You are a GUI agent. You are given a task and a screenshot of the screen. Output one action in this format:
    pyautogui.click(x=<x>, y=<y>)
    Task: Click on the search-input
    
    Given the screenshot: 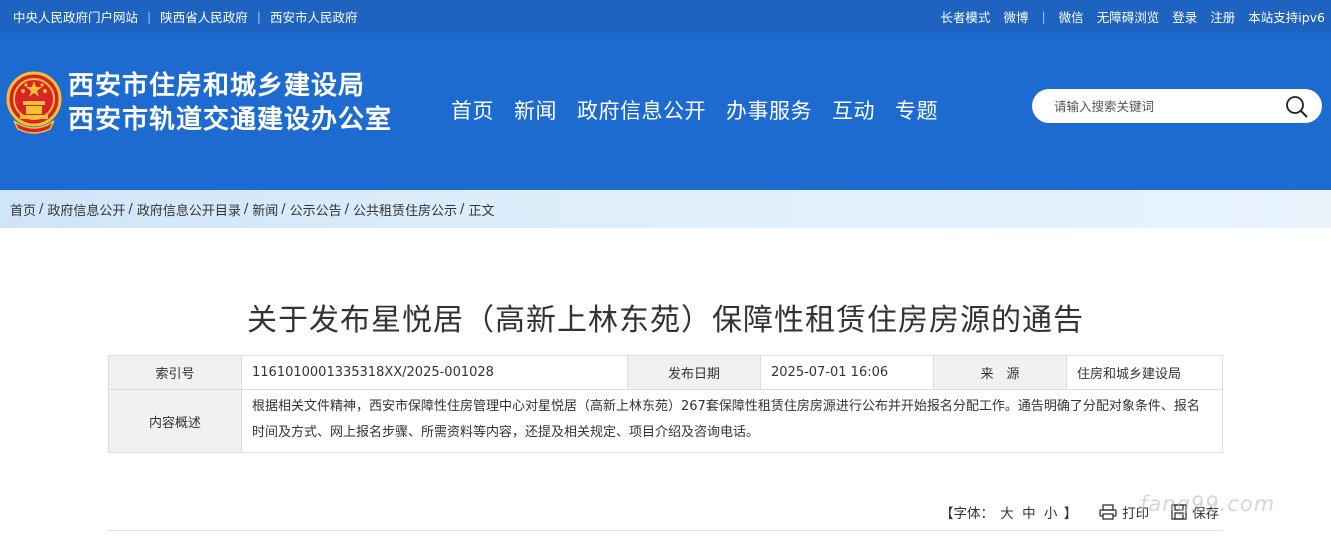 What is the action you would take?
    pyautogui.click(x=1164, y=106)
    